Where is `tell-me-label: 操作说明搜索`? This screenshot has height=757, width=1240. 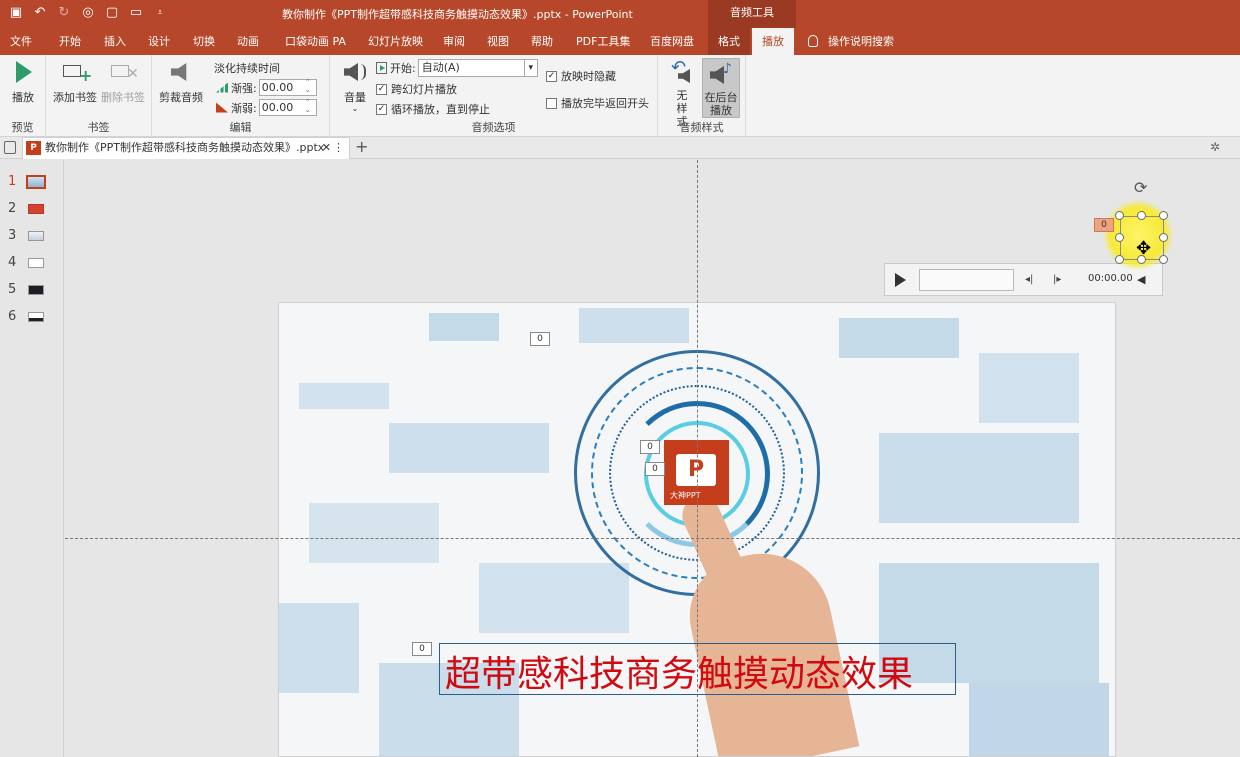 tell-me-label: 操作说明搜索 is located at coordinates (861, 41).